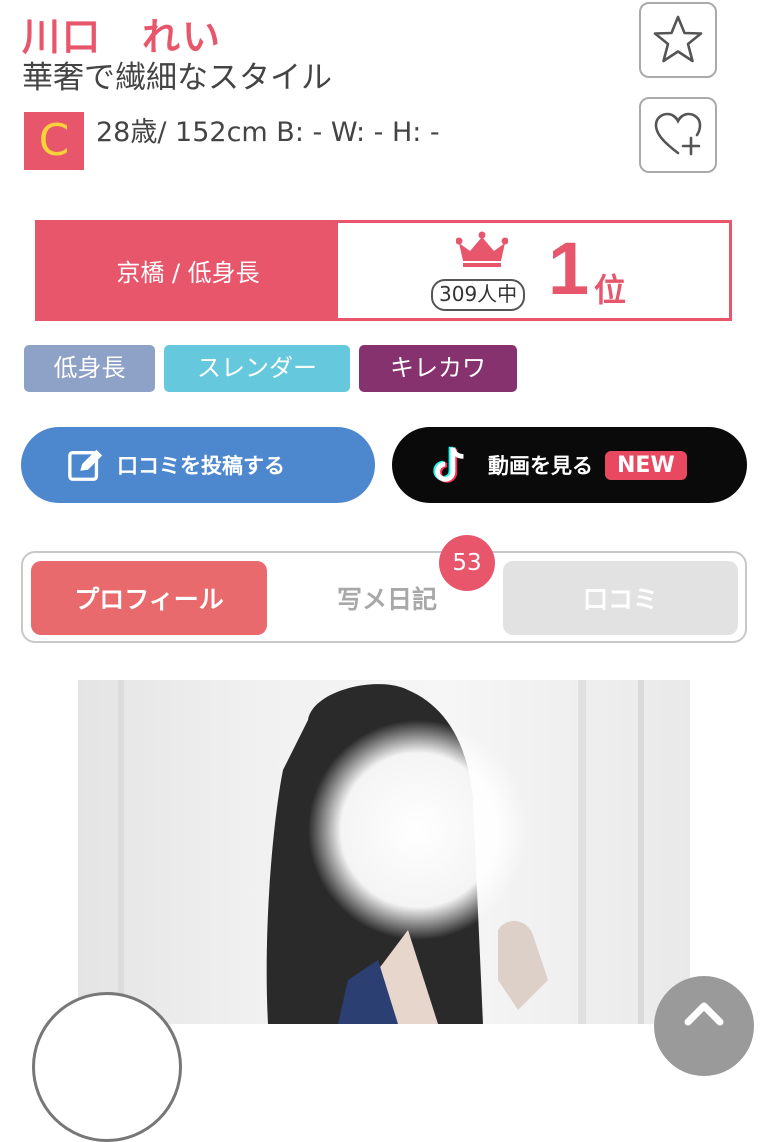 The height and width of the screenshot is (1142, 768). I want to click on cast-stats: 28歳/ 152cm B: - W: - H: -, so click(268, 132).